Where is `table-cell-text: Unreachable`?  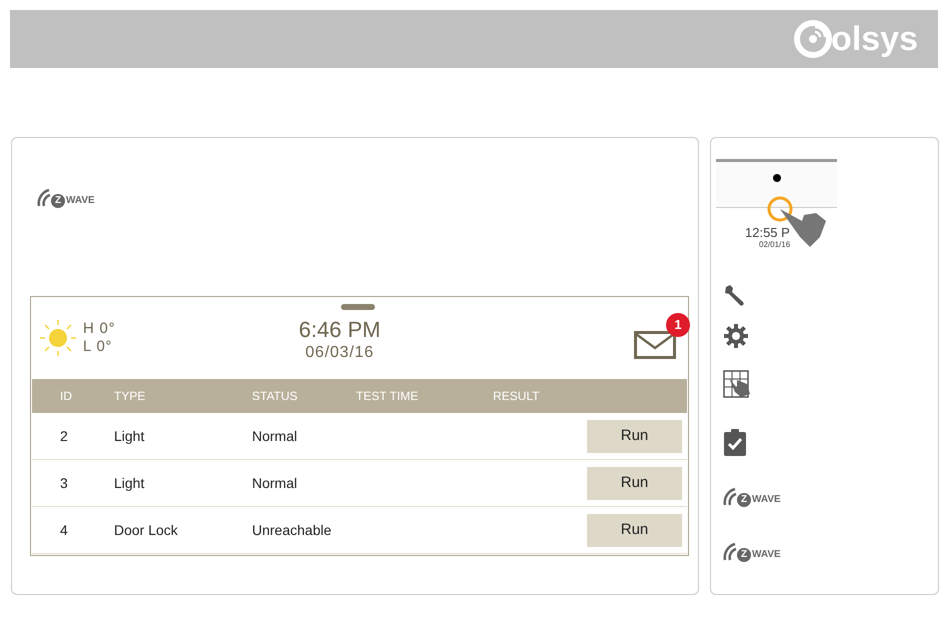 table-cell-text: Unreachable is located at coordinates (292, 530).